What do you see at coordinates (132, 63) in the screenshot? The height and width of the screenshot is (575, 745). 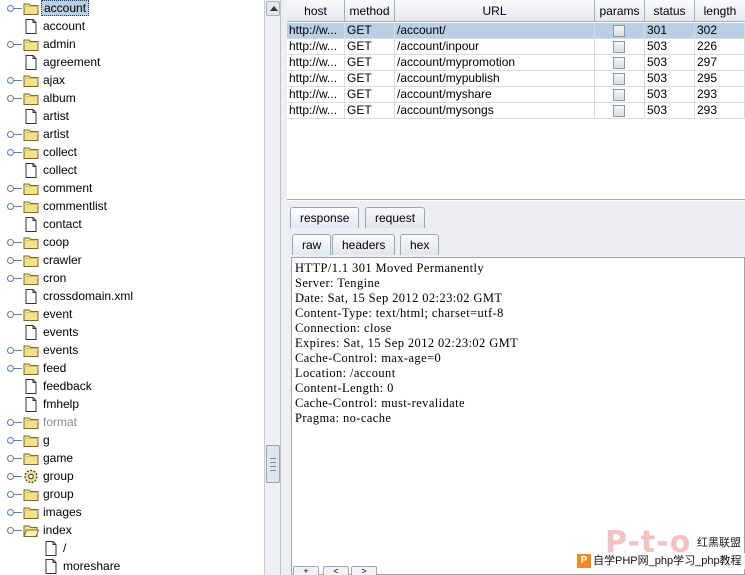 I see `tree-item: agreement` at bounding box center [132, 63].